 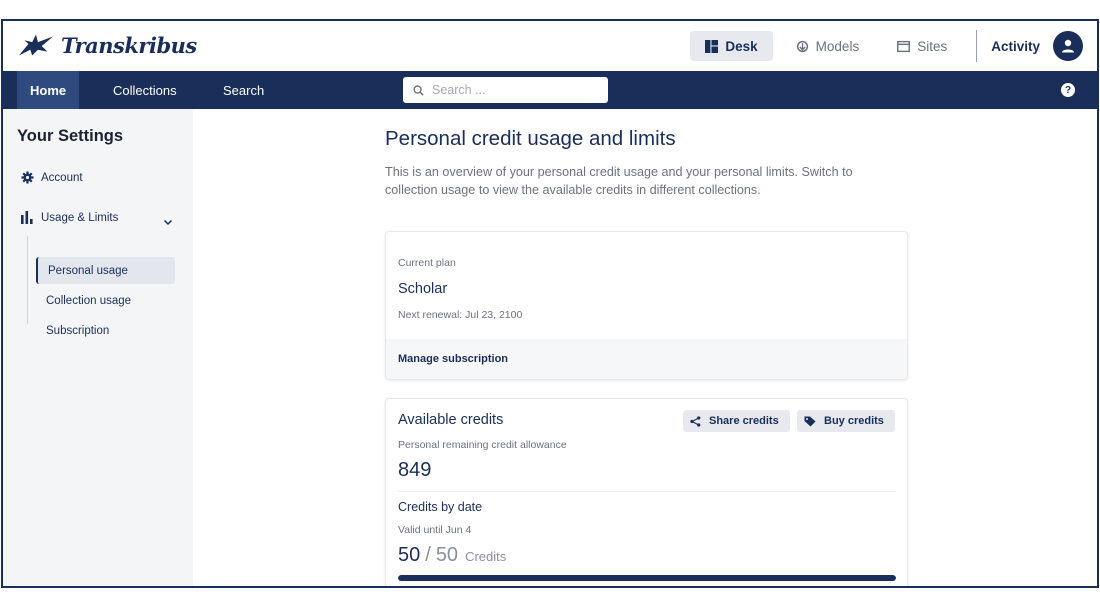 I want to click on desk-button: Desk, so click(x=731, y=46).